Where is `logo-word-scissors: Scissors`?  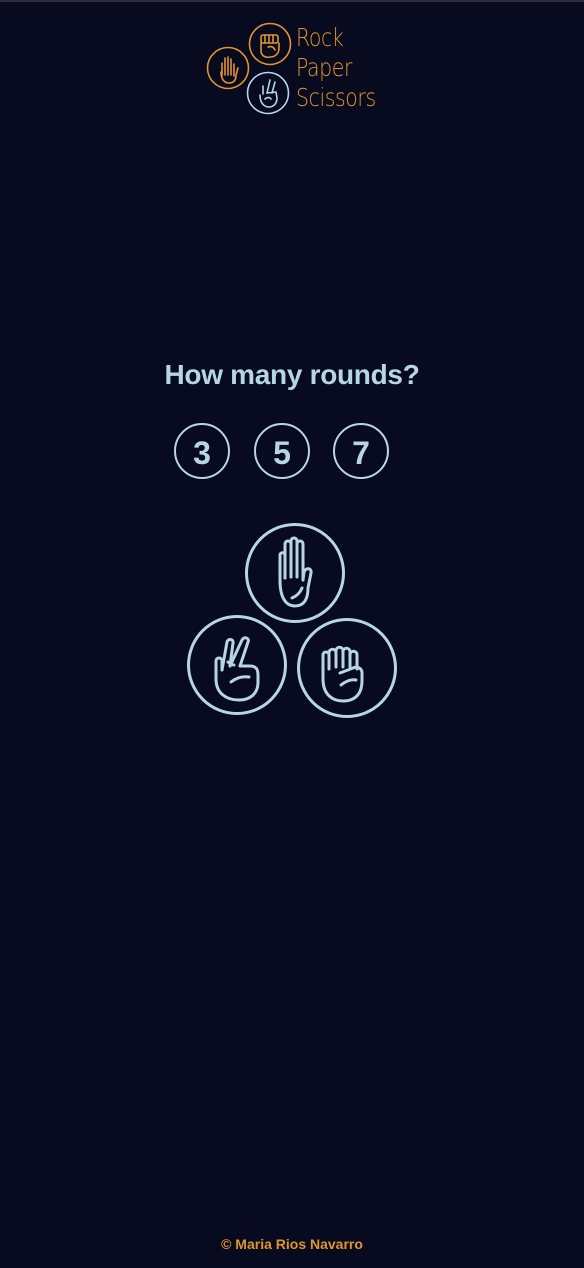 logo-word-scissors: Scissors is located at coordinates (336, 97).